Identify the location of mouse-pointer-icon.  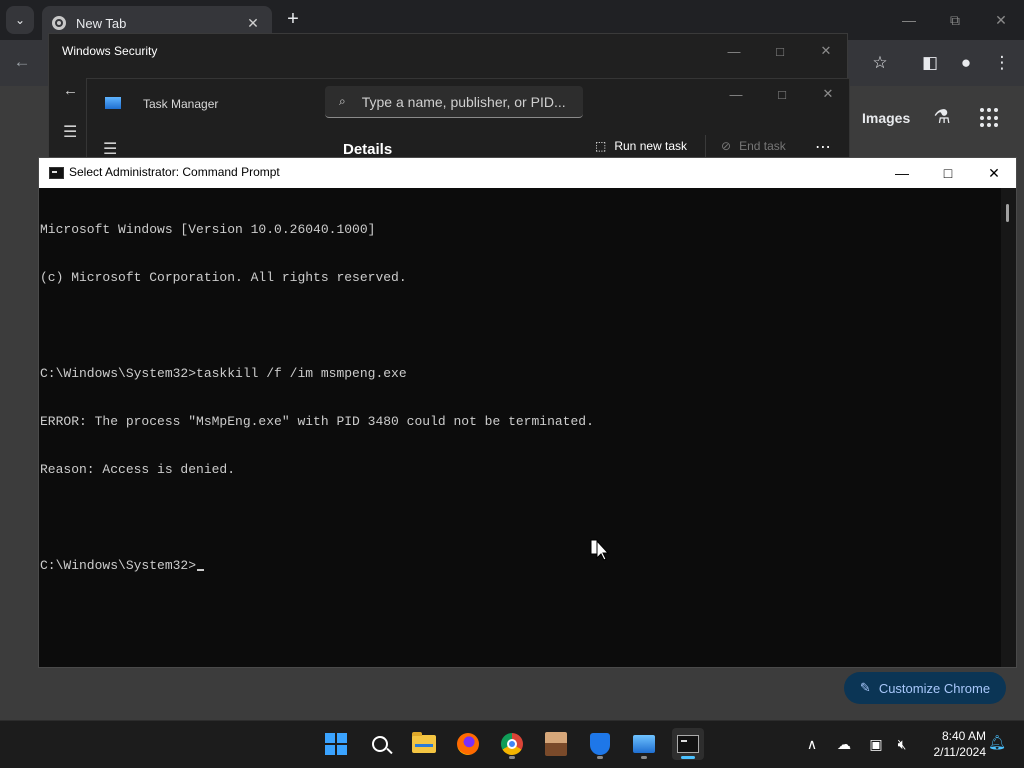
(600, 550).